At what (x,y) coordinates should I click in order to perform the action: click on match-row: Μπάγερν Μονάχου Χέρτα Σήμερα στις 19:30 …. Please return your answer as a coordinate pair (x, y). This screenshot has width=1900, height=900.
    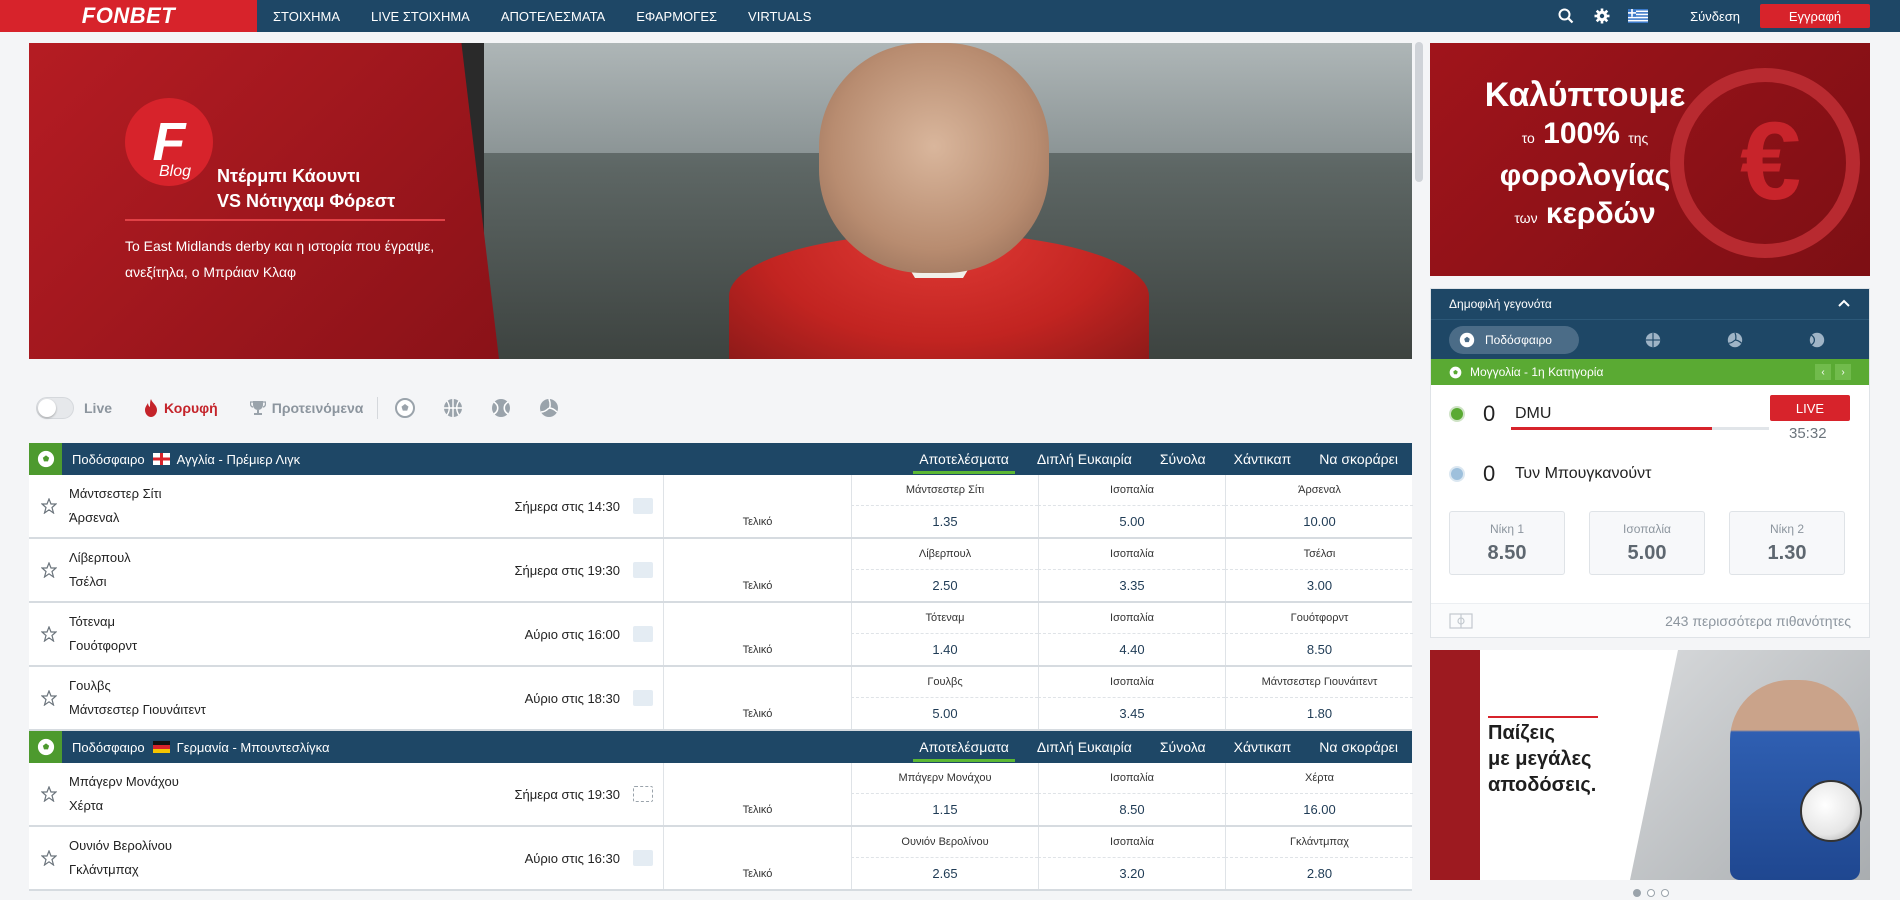
    Looking at the image, I should click on (721, 795).